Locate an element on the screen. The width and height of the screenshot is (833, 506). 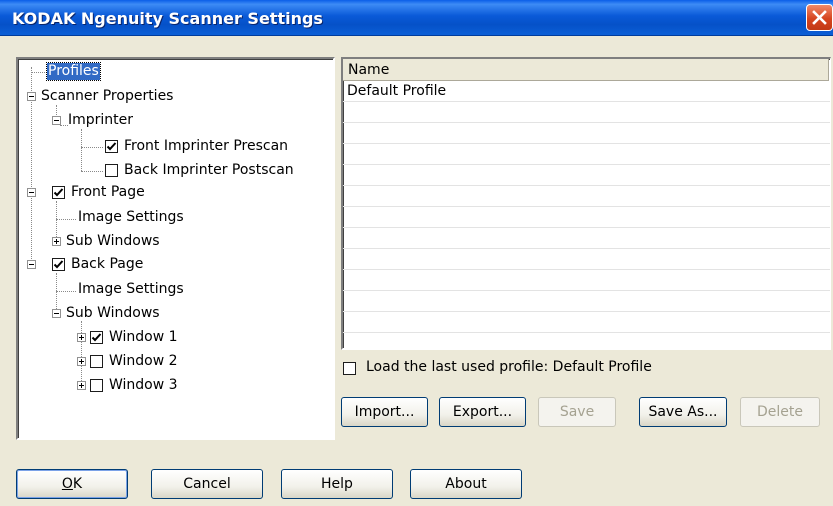
ok-label-rest: K is located at coordinates (77, 484).